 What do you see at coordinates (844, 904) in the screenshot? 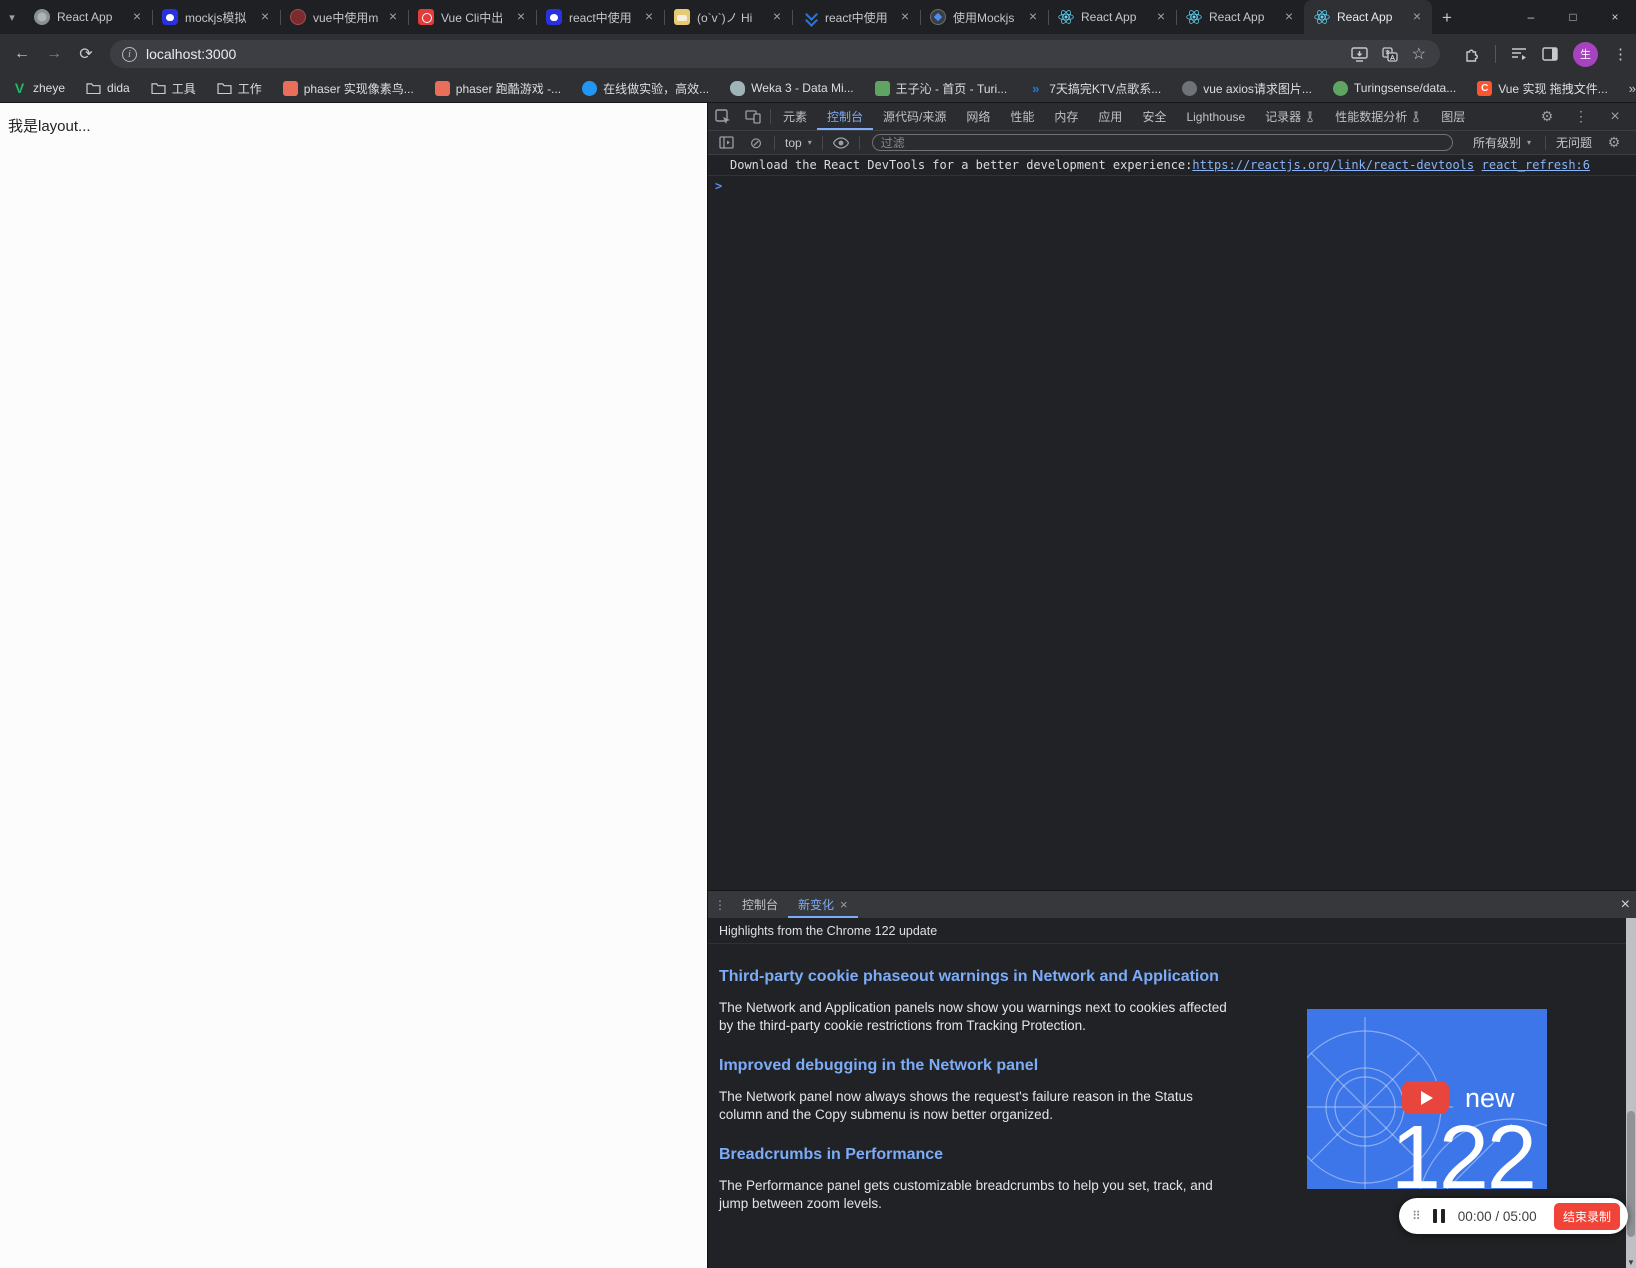
I see `drawer-tab-close-icon: ×` at bounding box center [844, 904].